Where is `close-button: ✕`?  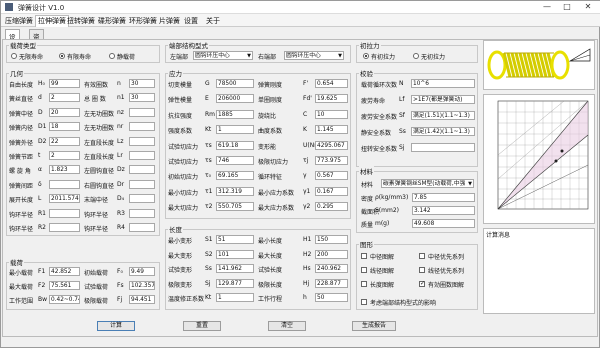 close-button: ✕ is located at coordinates (588, 6).